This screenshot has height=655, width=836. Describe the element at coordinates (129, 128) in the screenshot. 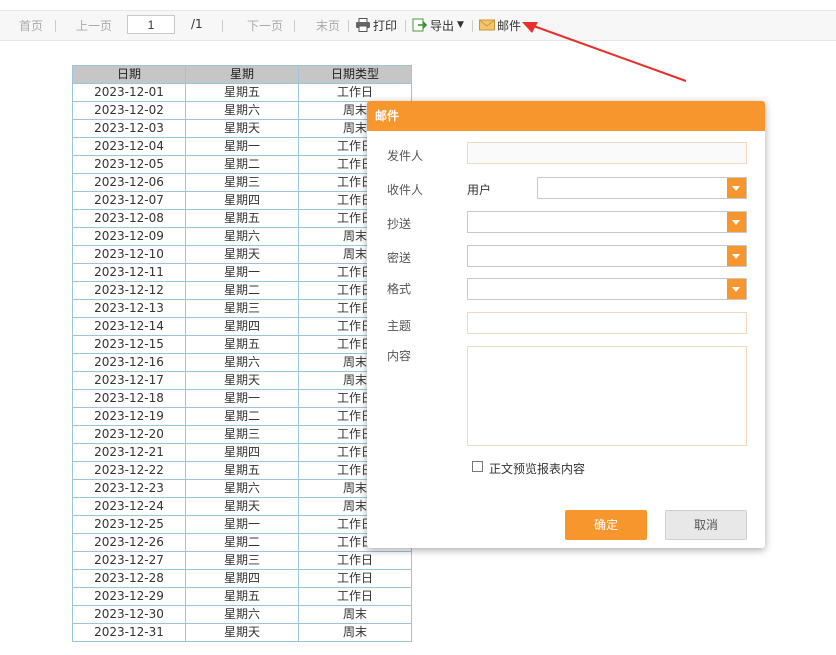

I see `table-cell: 2023-12-03` at that location.